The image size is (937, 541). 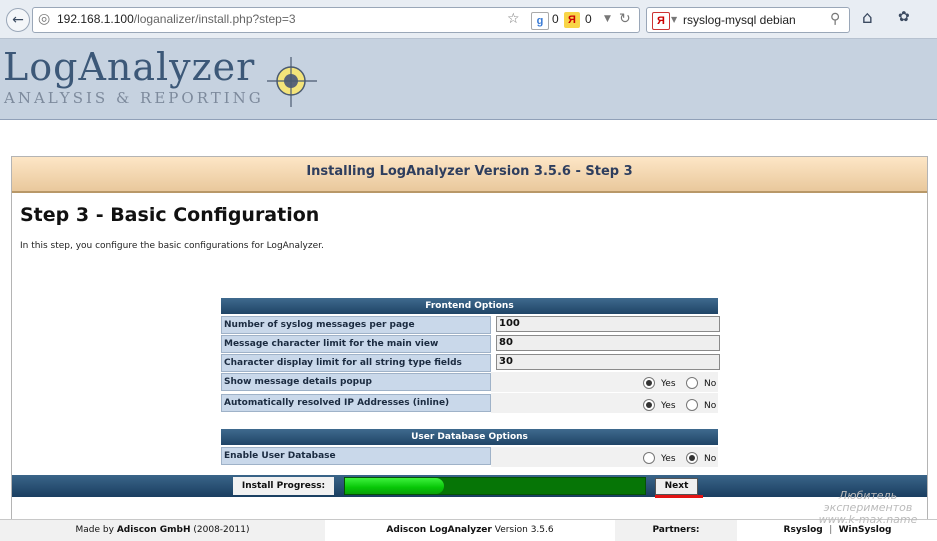 I want to click on yandex-search-icon: Я, so click(x=661, y=21).